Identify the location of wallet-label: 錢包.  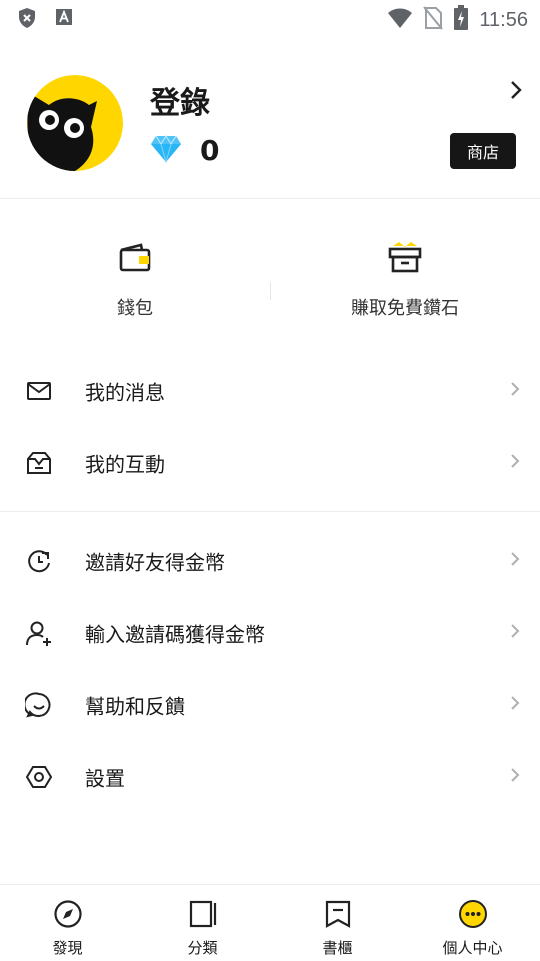
(135, 308).